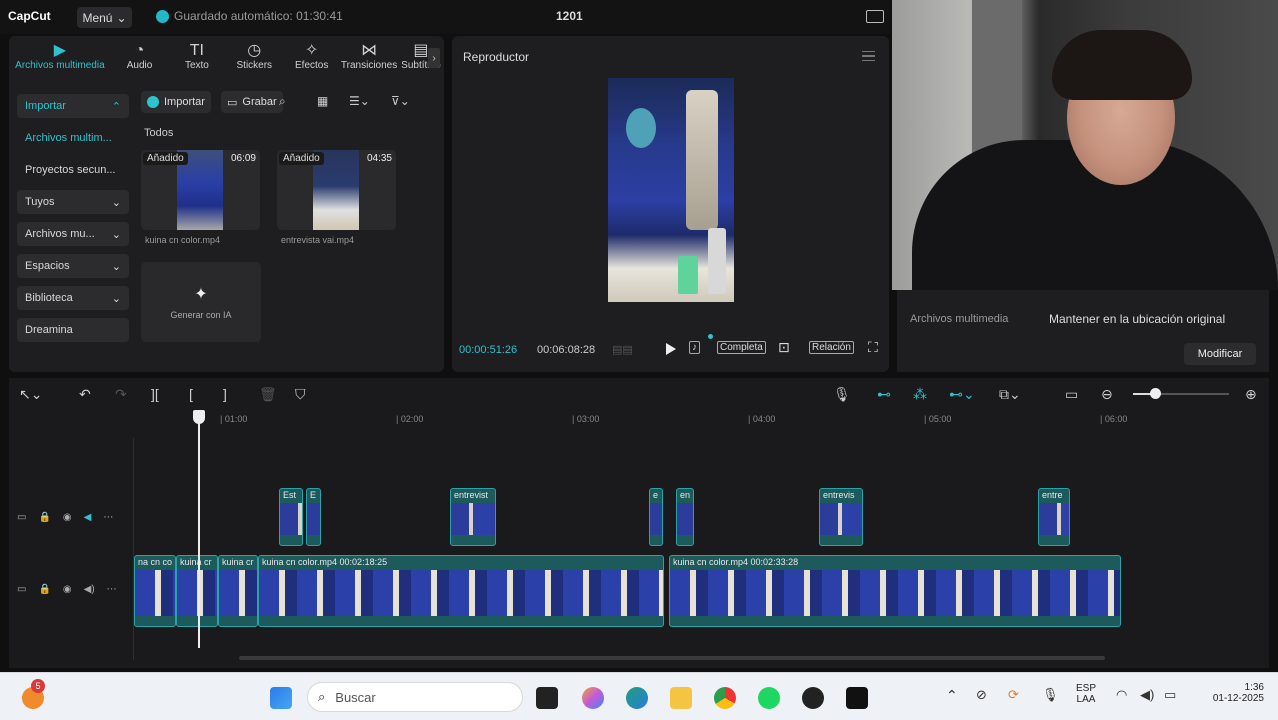  I want to click on waveform-icon: ▤▤, so click(622, 349).